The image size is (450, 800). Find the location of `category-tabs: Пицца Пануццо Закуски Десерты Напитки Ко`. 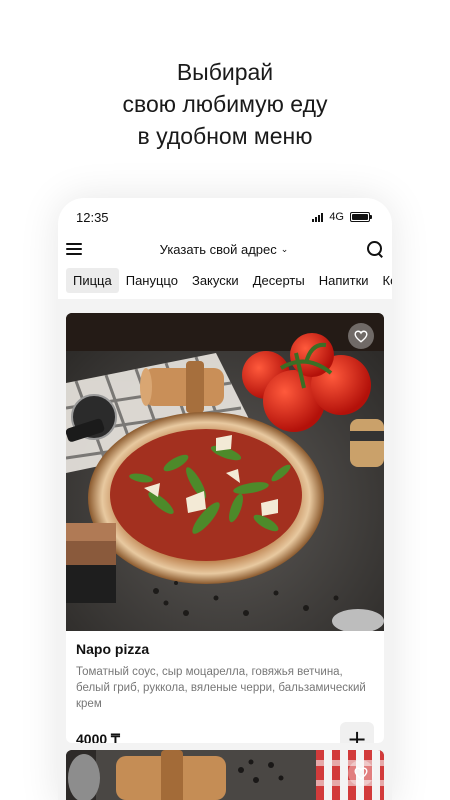

category-tabs: Пицца Пануццо Закуски Десерты Напитки Ко is located at coordinates (225, 280).